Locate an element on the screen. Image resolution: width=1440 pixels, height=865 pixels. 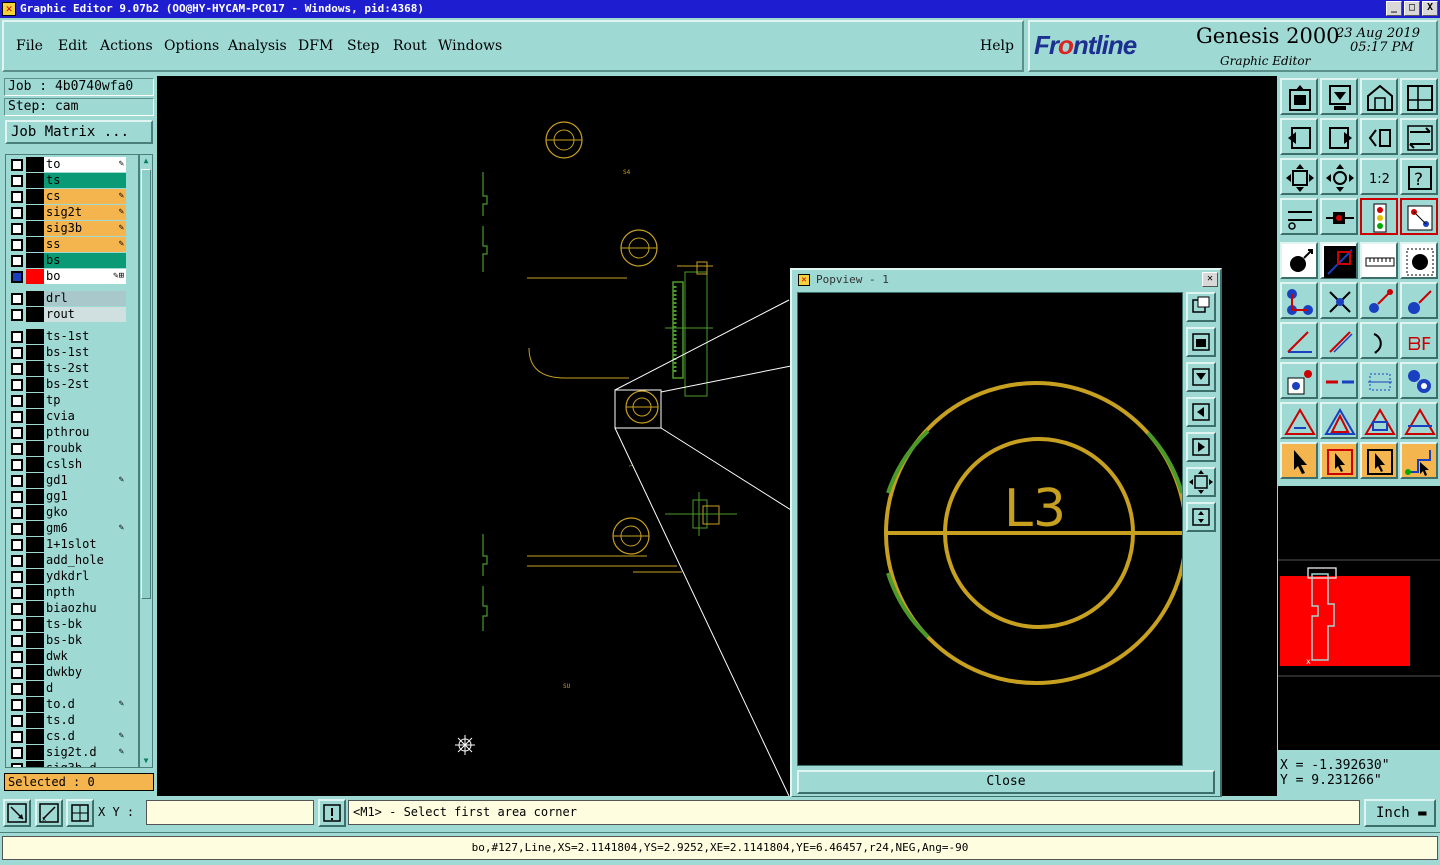
layer-row: bs is located at coordinates (73, 261).